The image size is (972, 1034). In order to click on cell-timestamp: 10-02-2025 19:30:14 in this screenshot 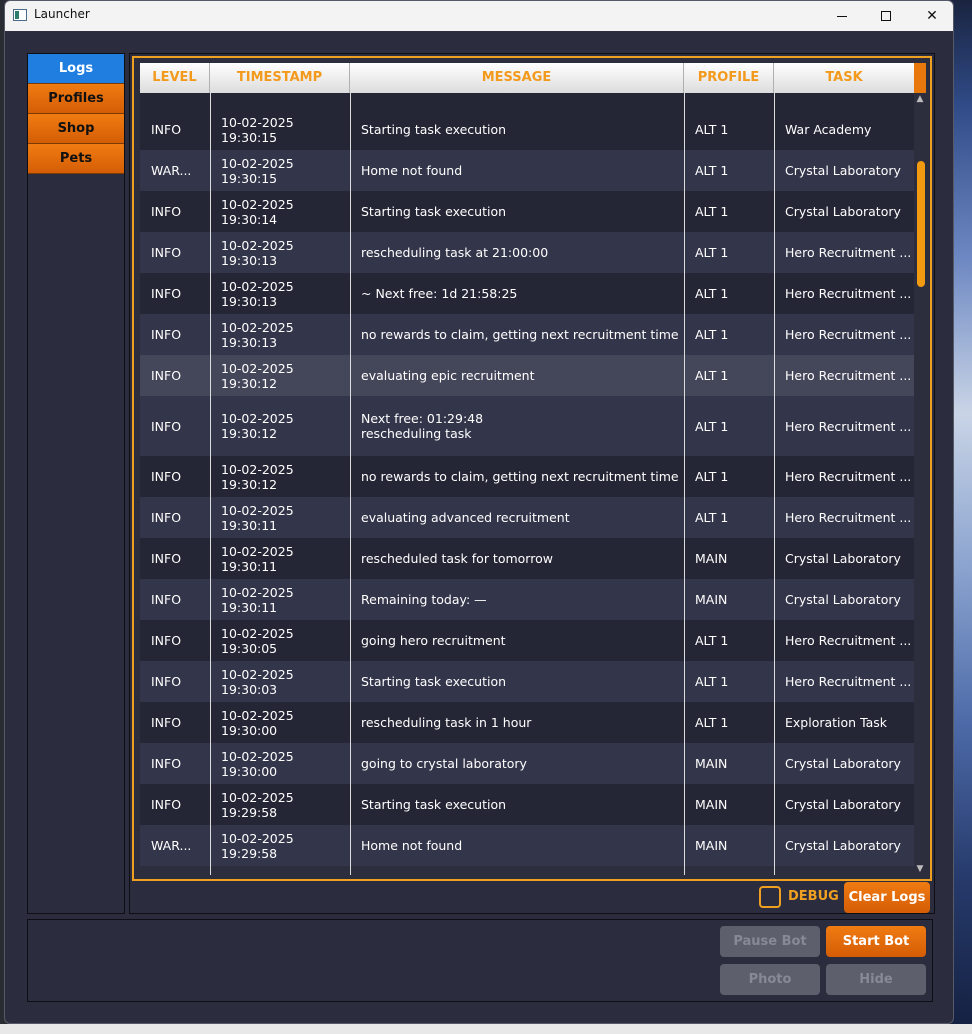, I will do `click(257, 211)`.